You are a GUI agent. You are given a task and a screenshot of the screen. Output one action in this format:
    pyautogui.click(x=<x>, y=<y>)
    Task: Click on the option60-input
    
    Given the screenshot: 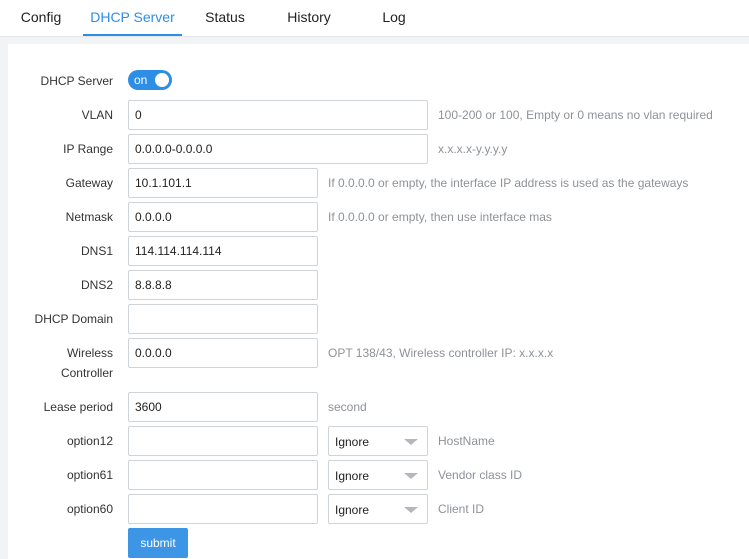 What is the action you would take?
    pyautogui.click(x=223, y=509)
    